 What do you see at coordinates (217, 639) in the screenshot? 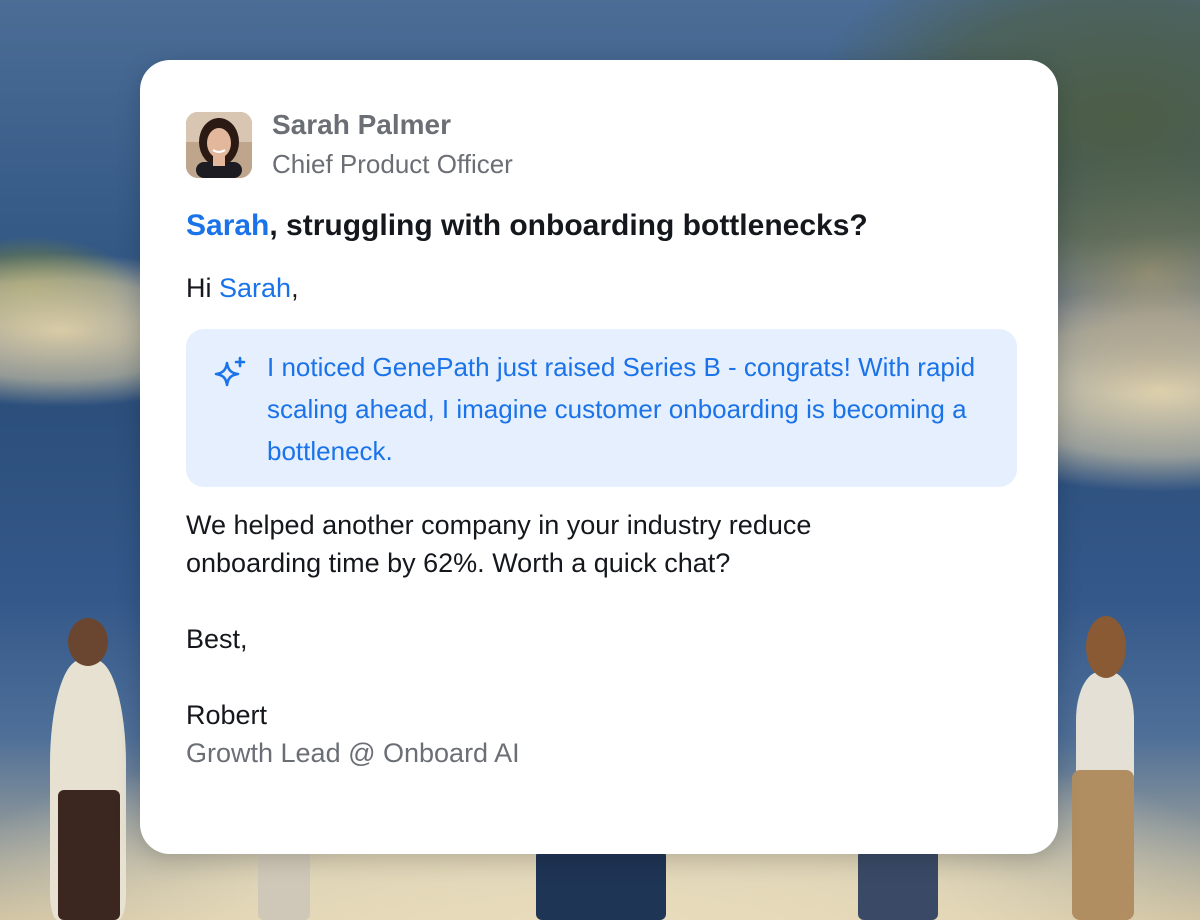
I see `signoff: Best,` at bounding box center [217, 639].